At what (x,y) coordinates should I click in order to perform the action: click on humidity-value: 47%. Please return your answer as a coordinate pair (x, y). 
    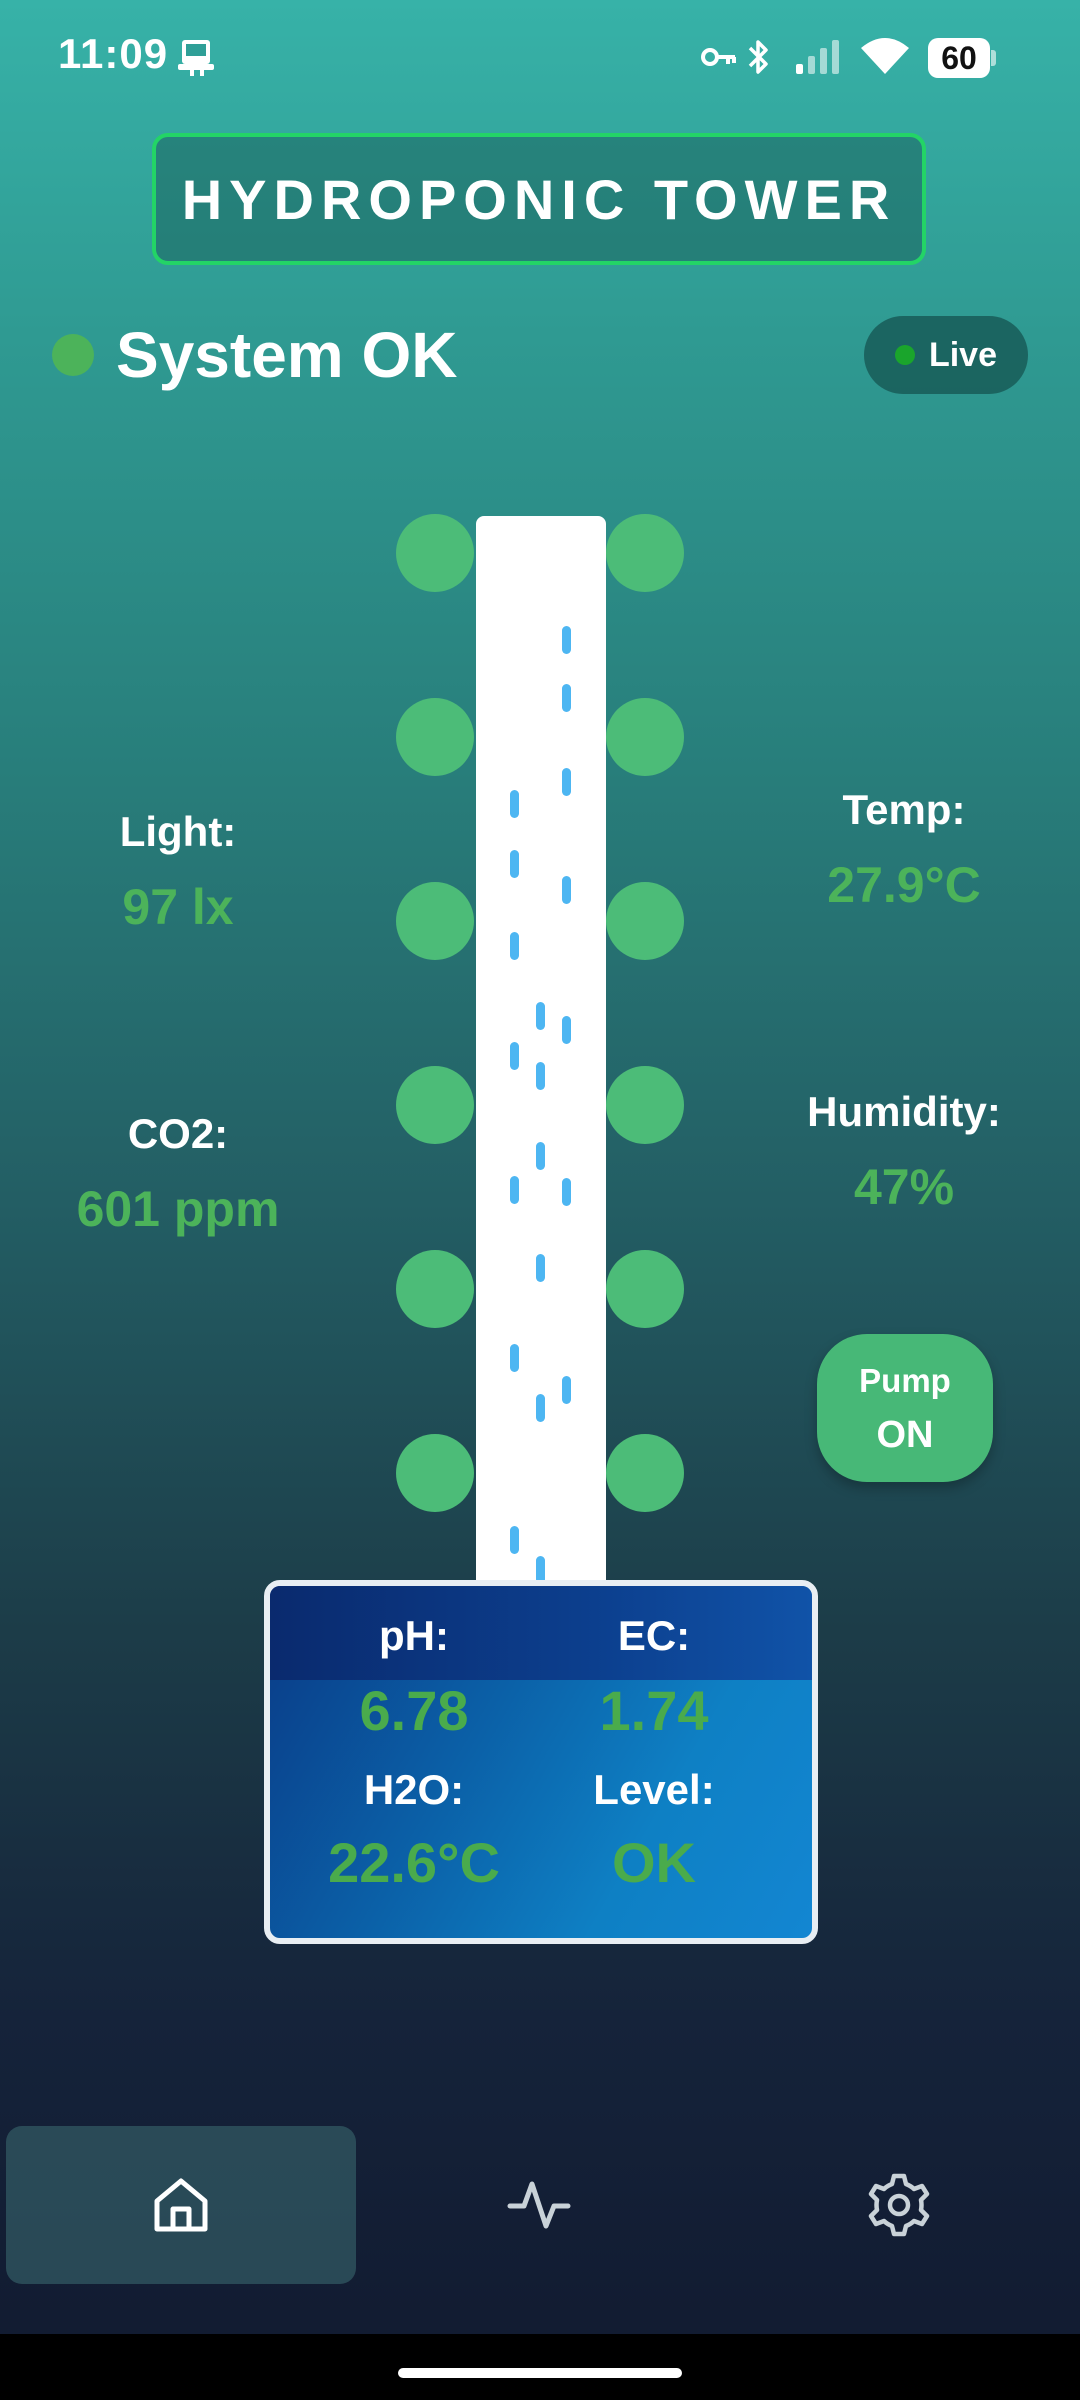
    Looking at the image, I should click on (904, 1187).